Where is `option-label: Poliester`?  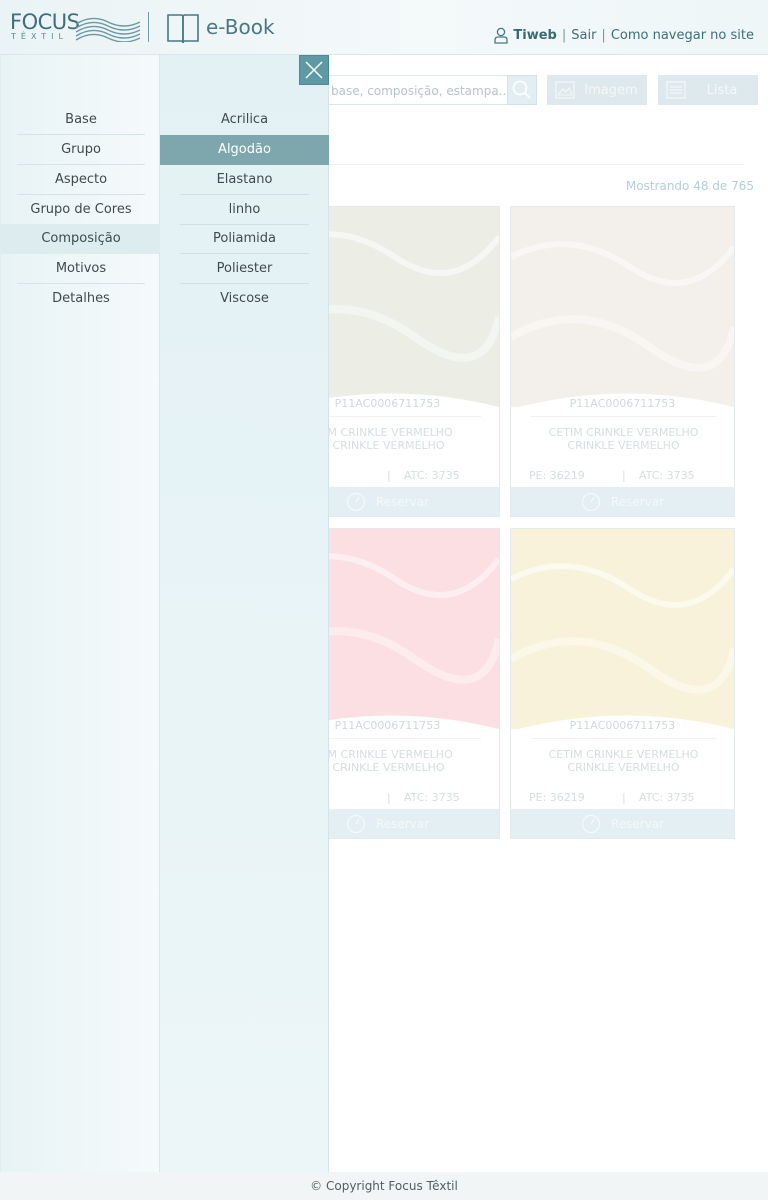
option-label: Poliester is located at coordinates (244, 268).